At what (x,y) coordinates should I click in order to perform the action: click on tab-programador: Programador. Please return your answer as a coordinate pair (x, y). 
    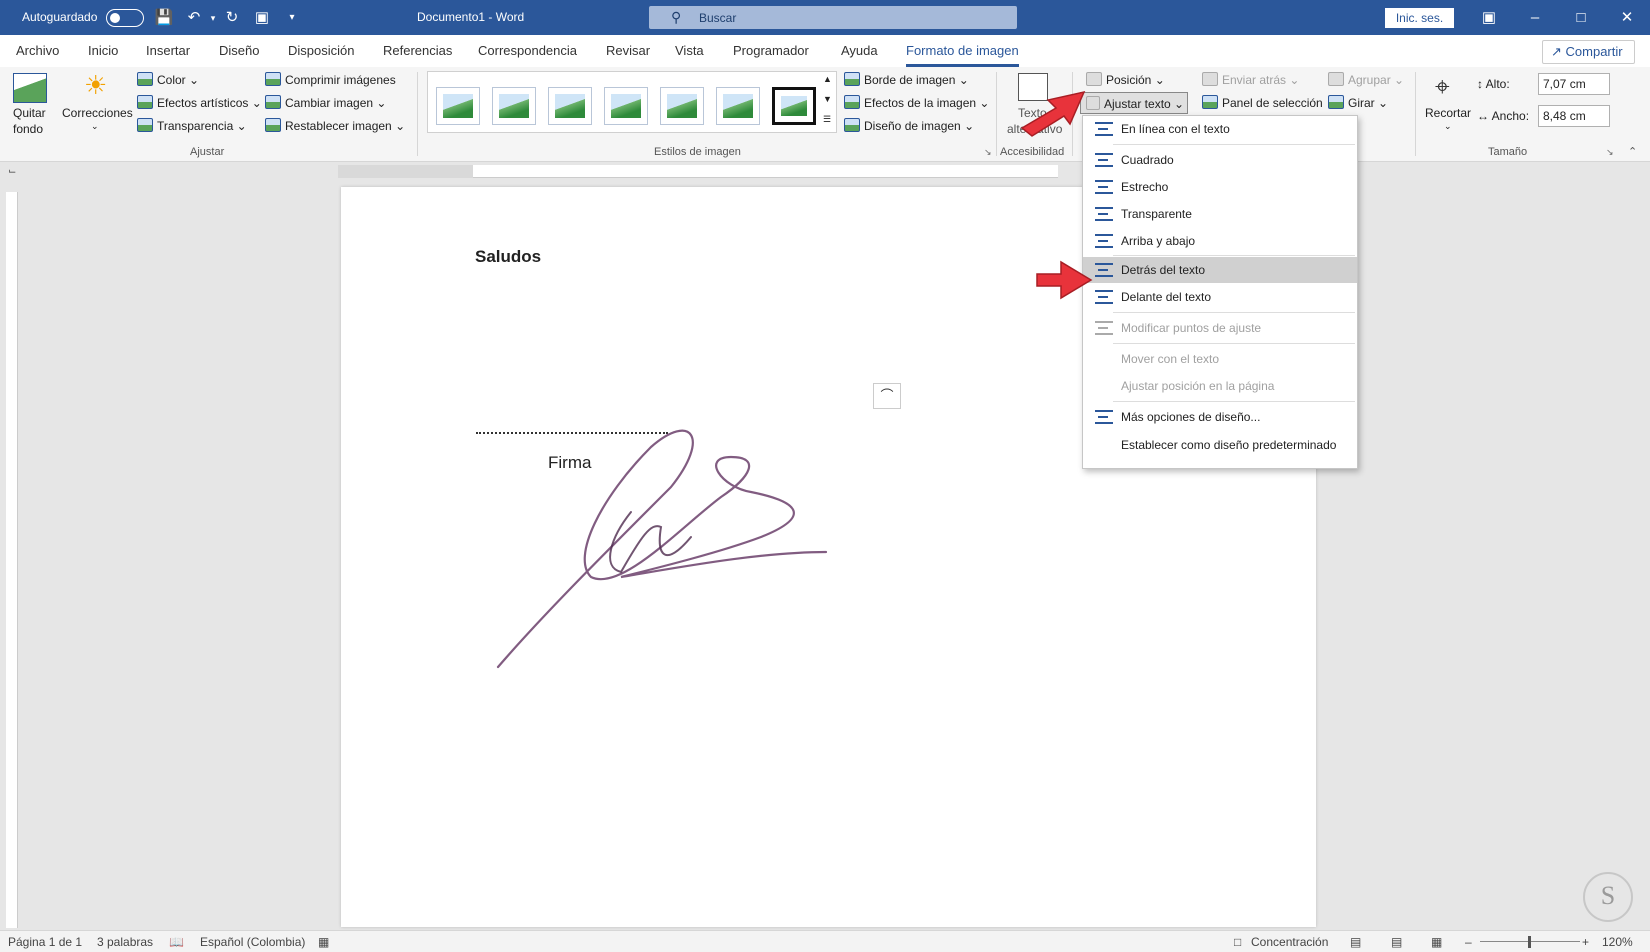
    Looking at the image, I should click on (771, 50).